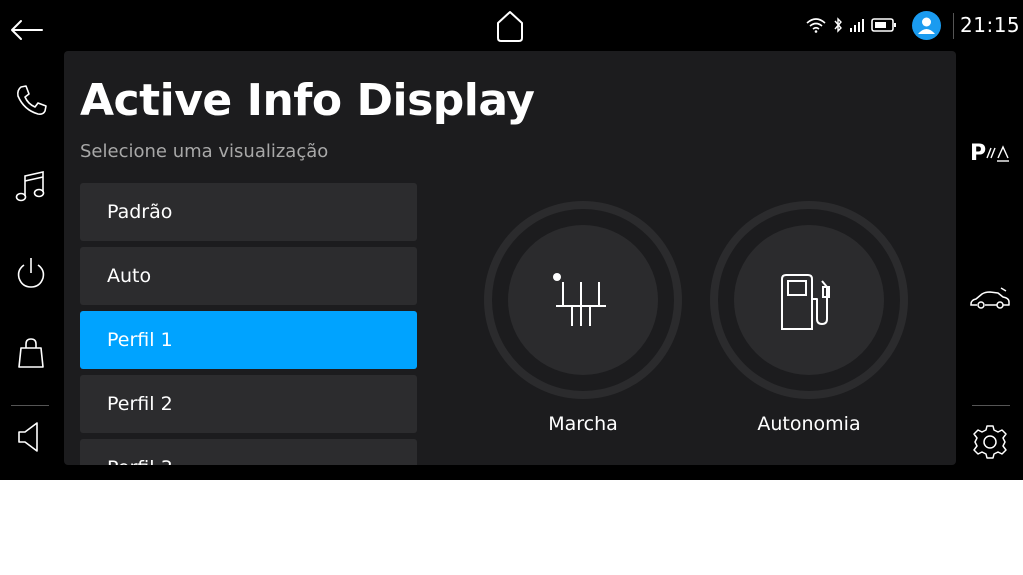 The width and height of the screenshot is (1023, 575). I want to click on list-item-label: Perfil 2, so click(140, 404).